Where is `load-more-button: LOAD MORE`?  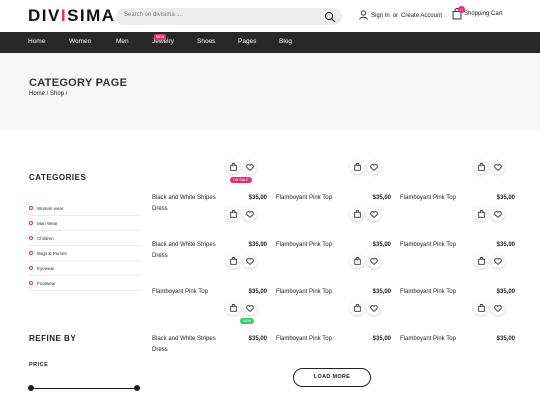
load-more-button: LOAD MORE is located at coordinates (332, 377).